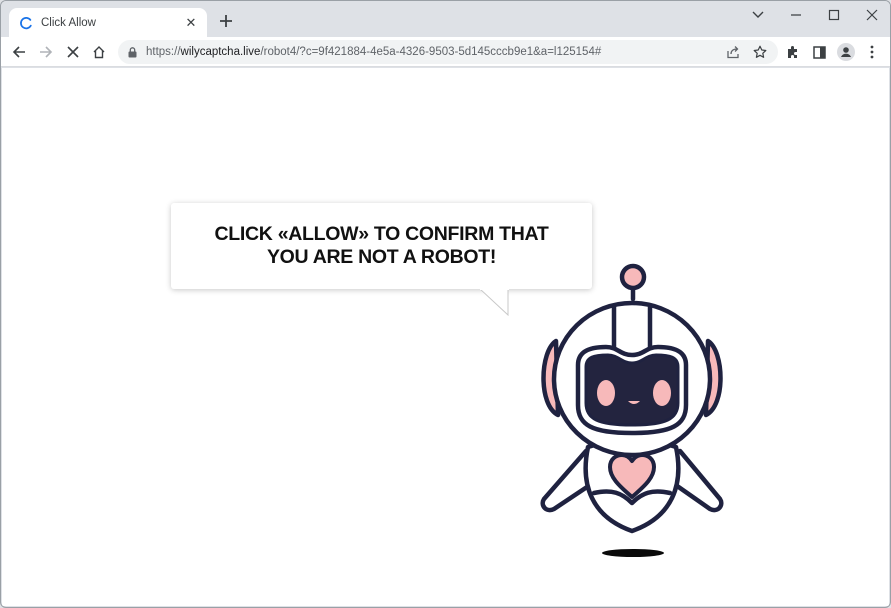  Describe the element at coordinates (108, 22) in the screenshot. I see `tab-click-allow: Click Allow ✕` at that location.